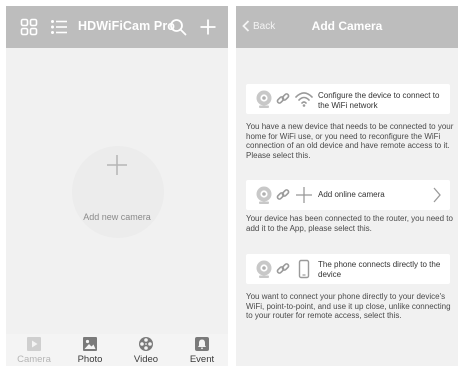 The image size is (464, 376). I want to click on chevron-right-icon, so click(437, 195).